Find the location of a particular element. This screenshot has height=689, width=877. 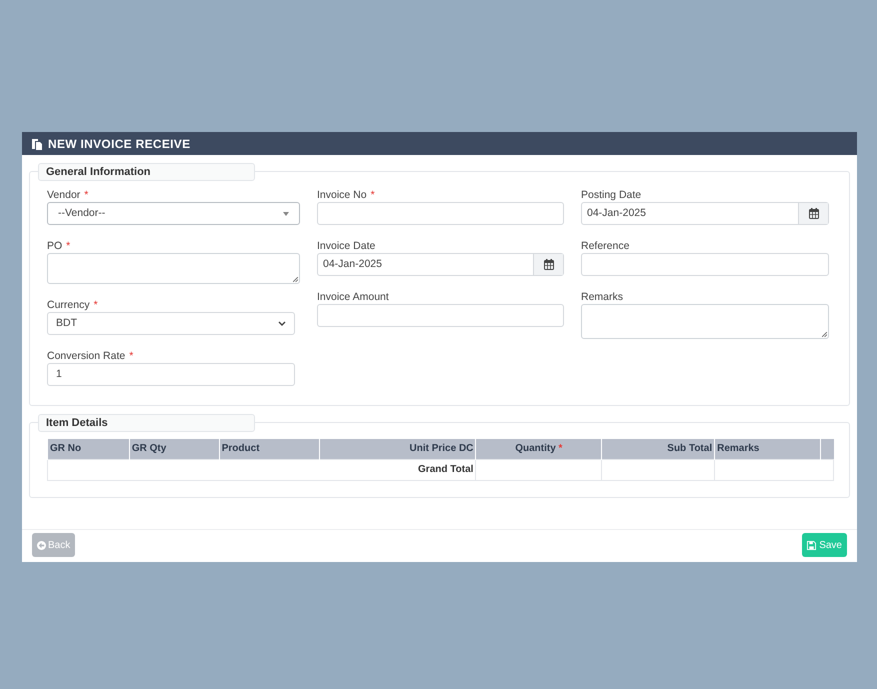

vendor-select: --Vendor-- is located at coordinates (173, 213).